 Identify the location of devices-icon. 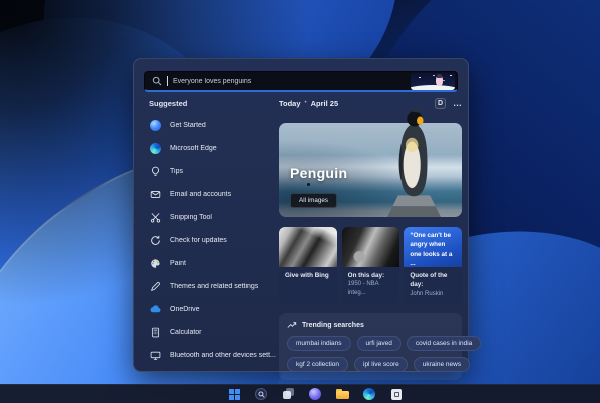
(155, 355).